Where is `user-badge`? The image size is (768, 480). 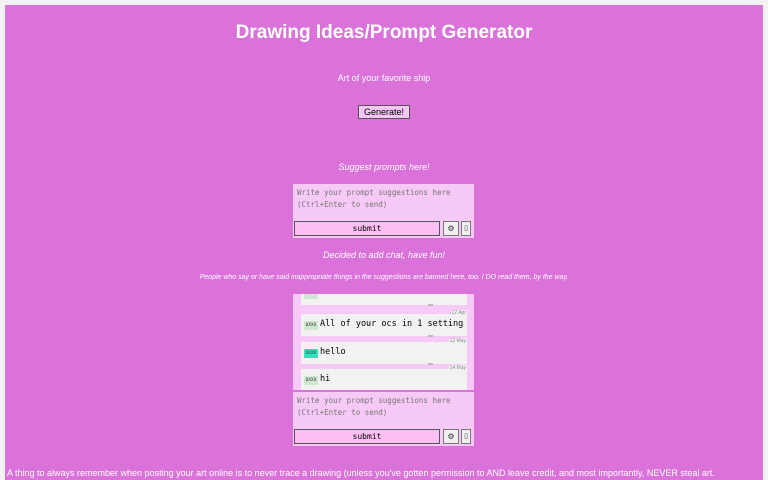
user-badge is located at coordinates (311, 296).